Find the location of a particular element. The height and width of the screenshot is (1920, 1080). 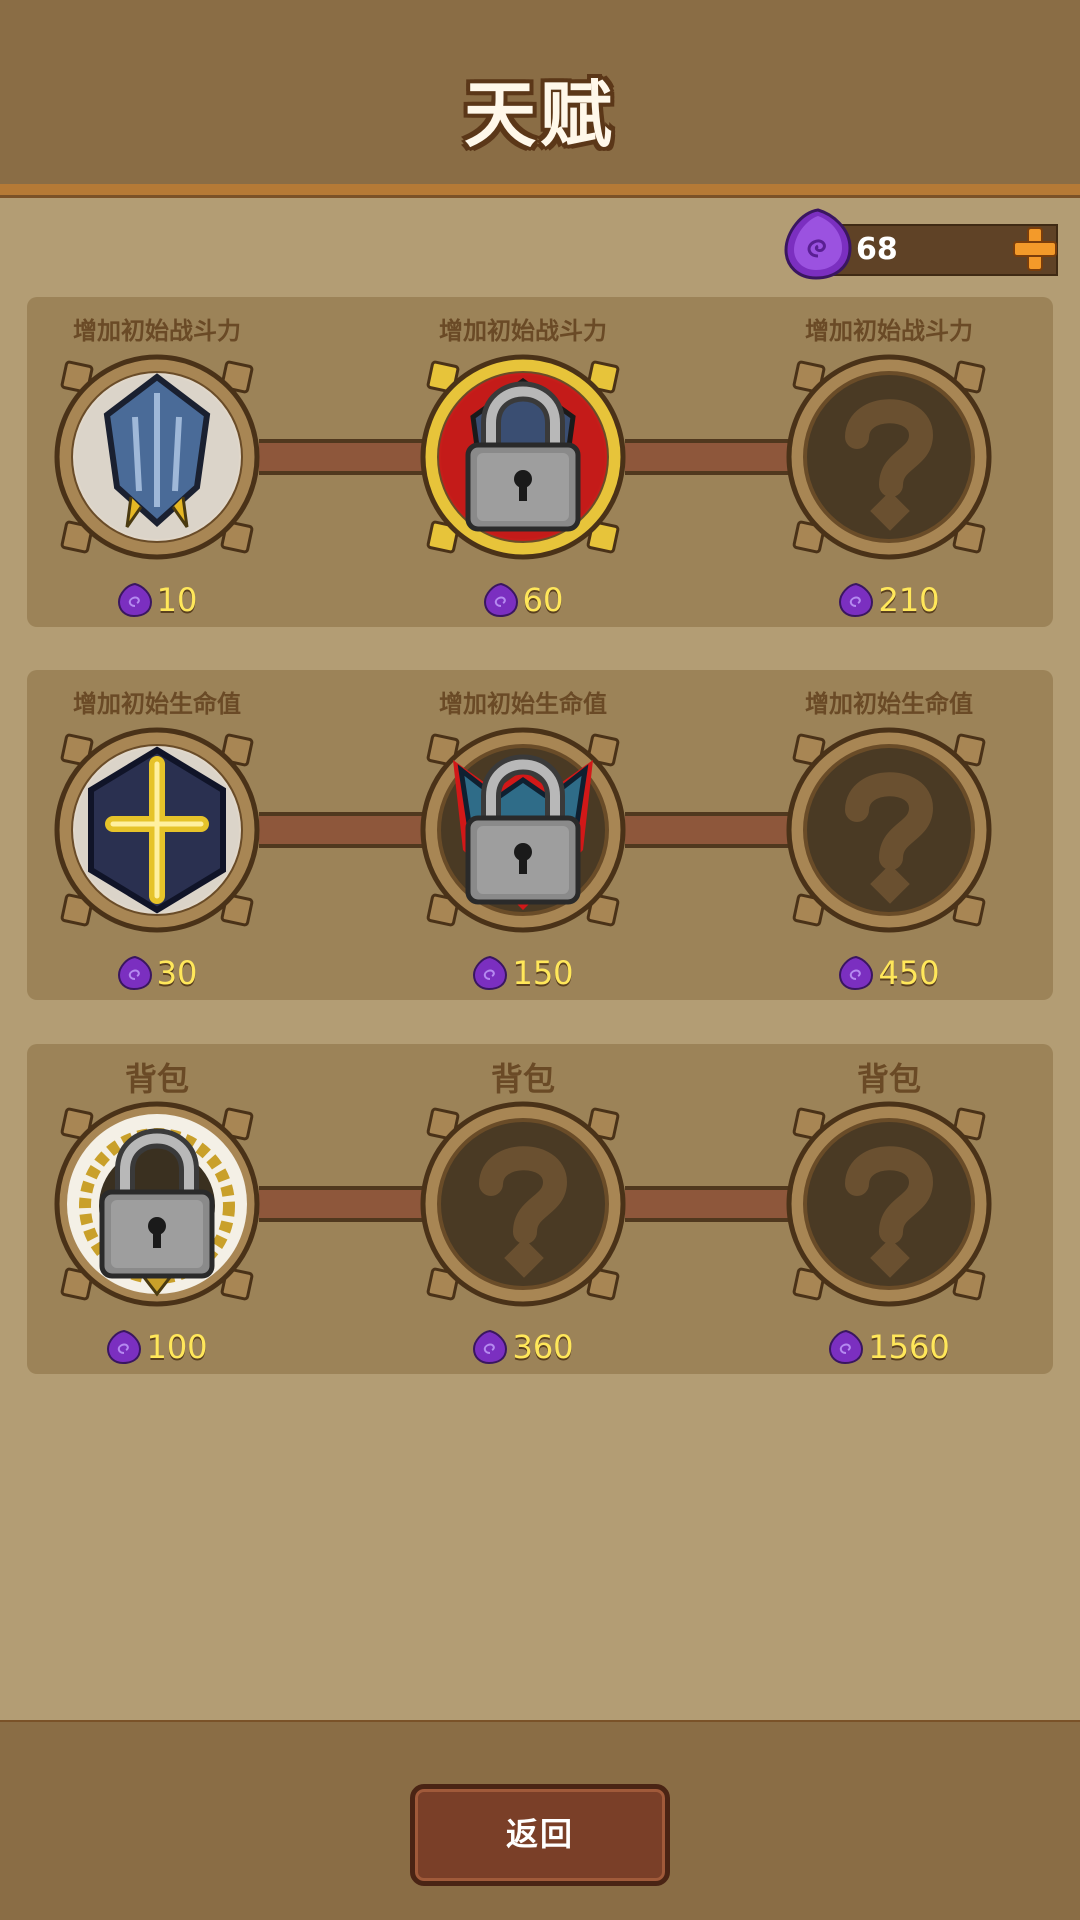

talent-node: 背包 100 is located at coordinates (157, 1209).